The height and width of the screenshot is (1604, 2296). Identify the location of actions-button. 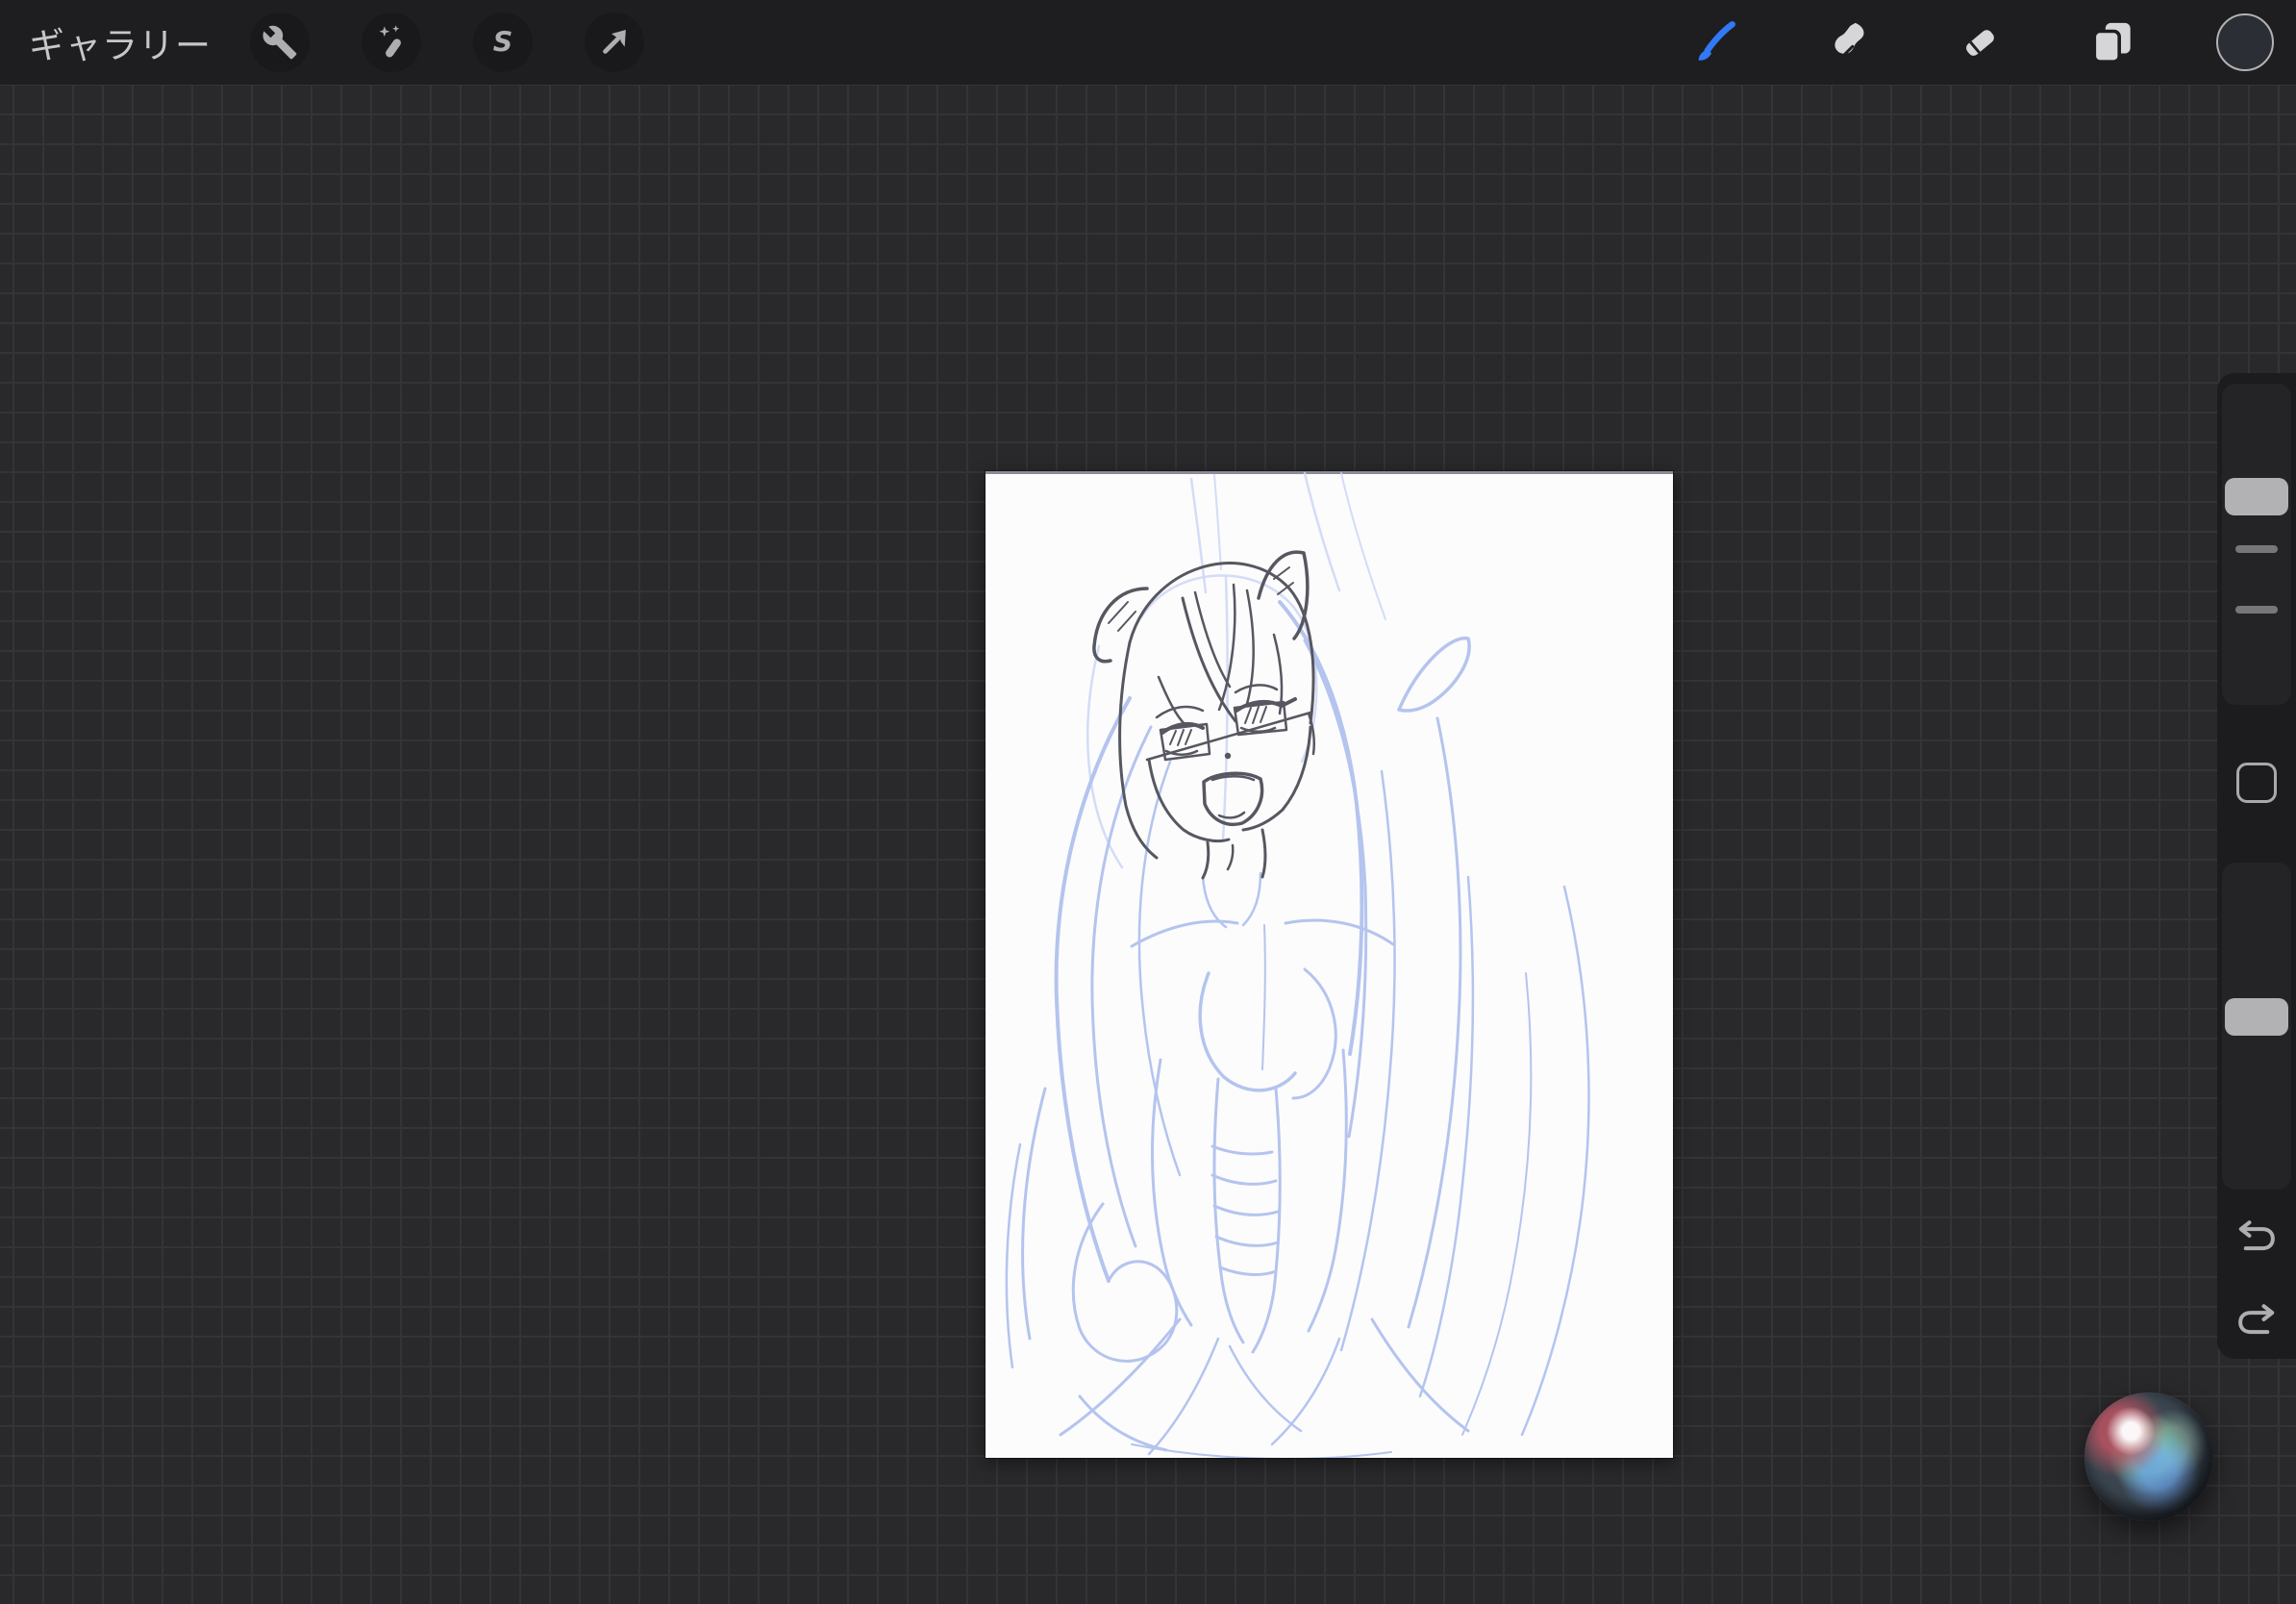
(280, 42).